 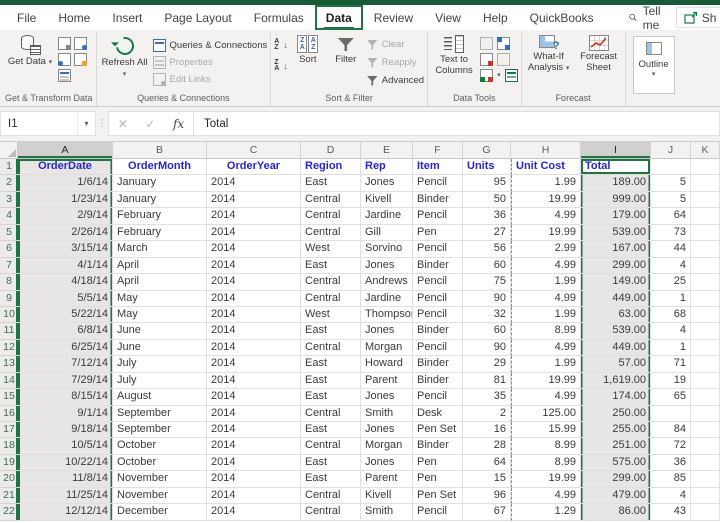 I want to click on cell-B4: February, so click(x=160, y=216).